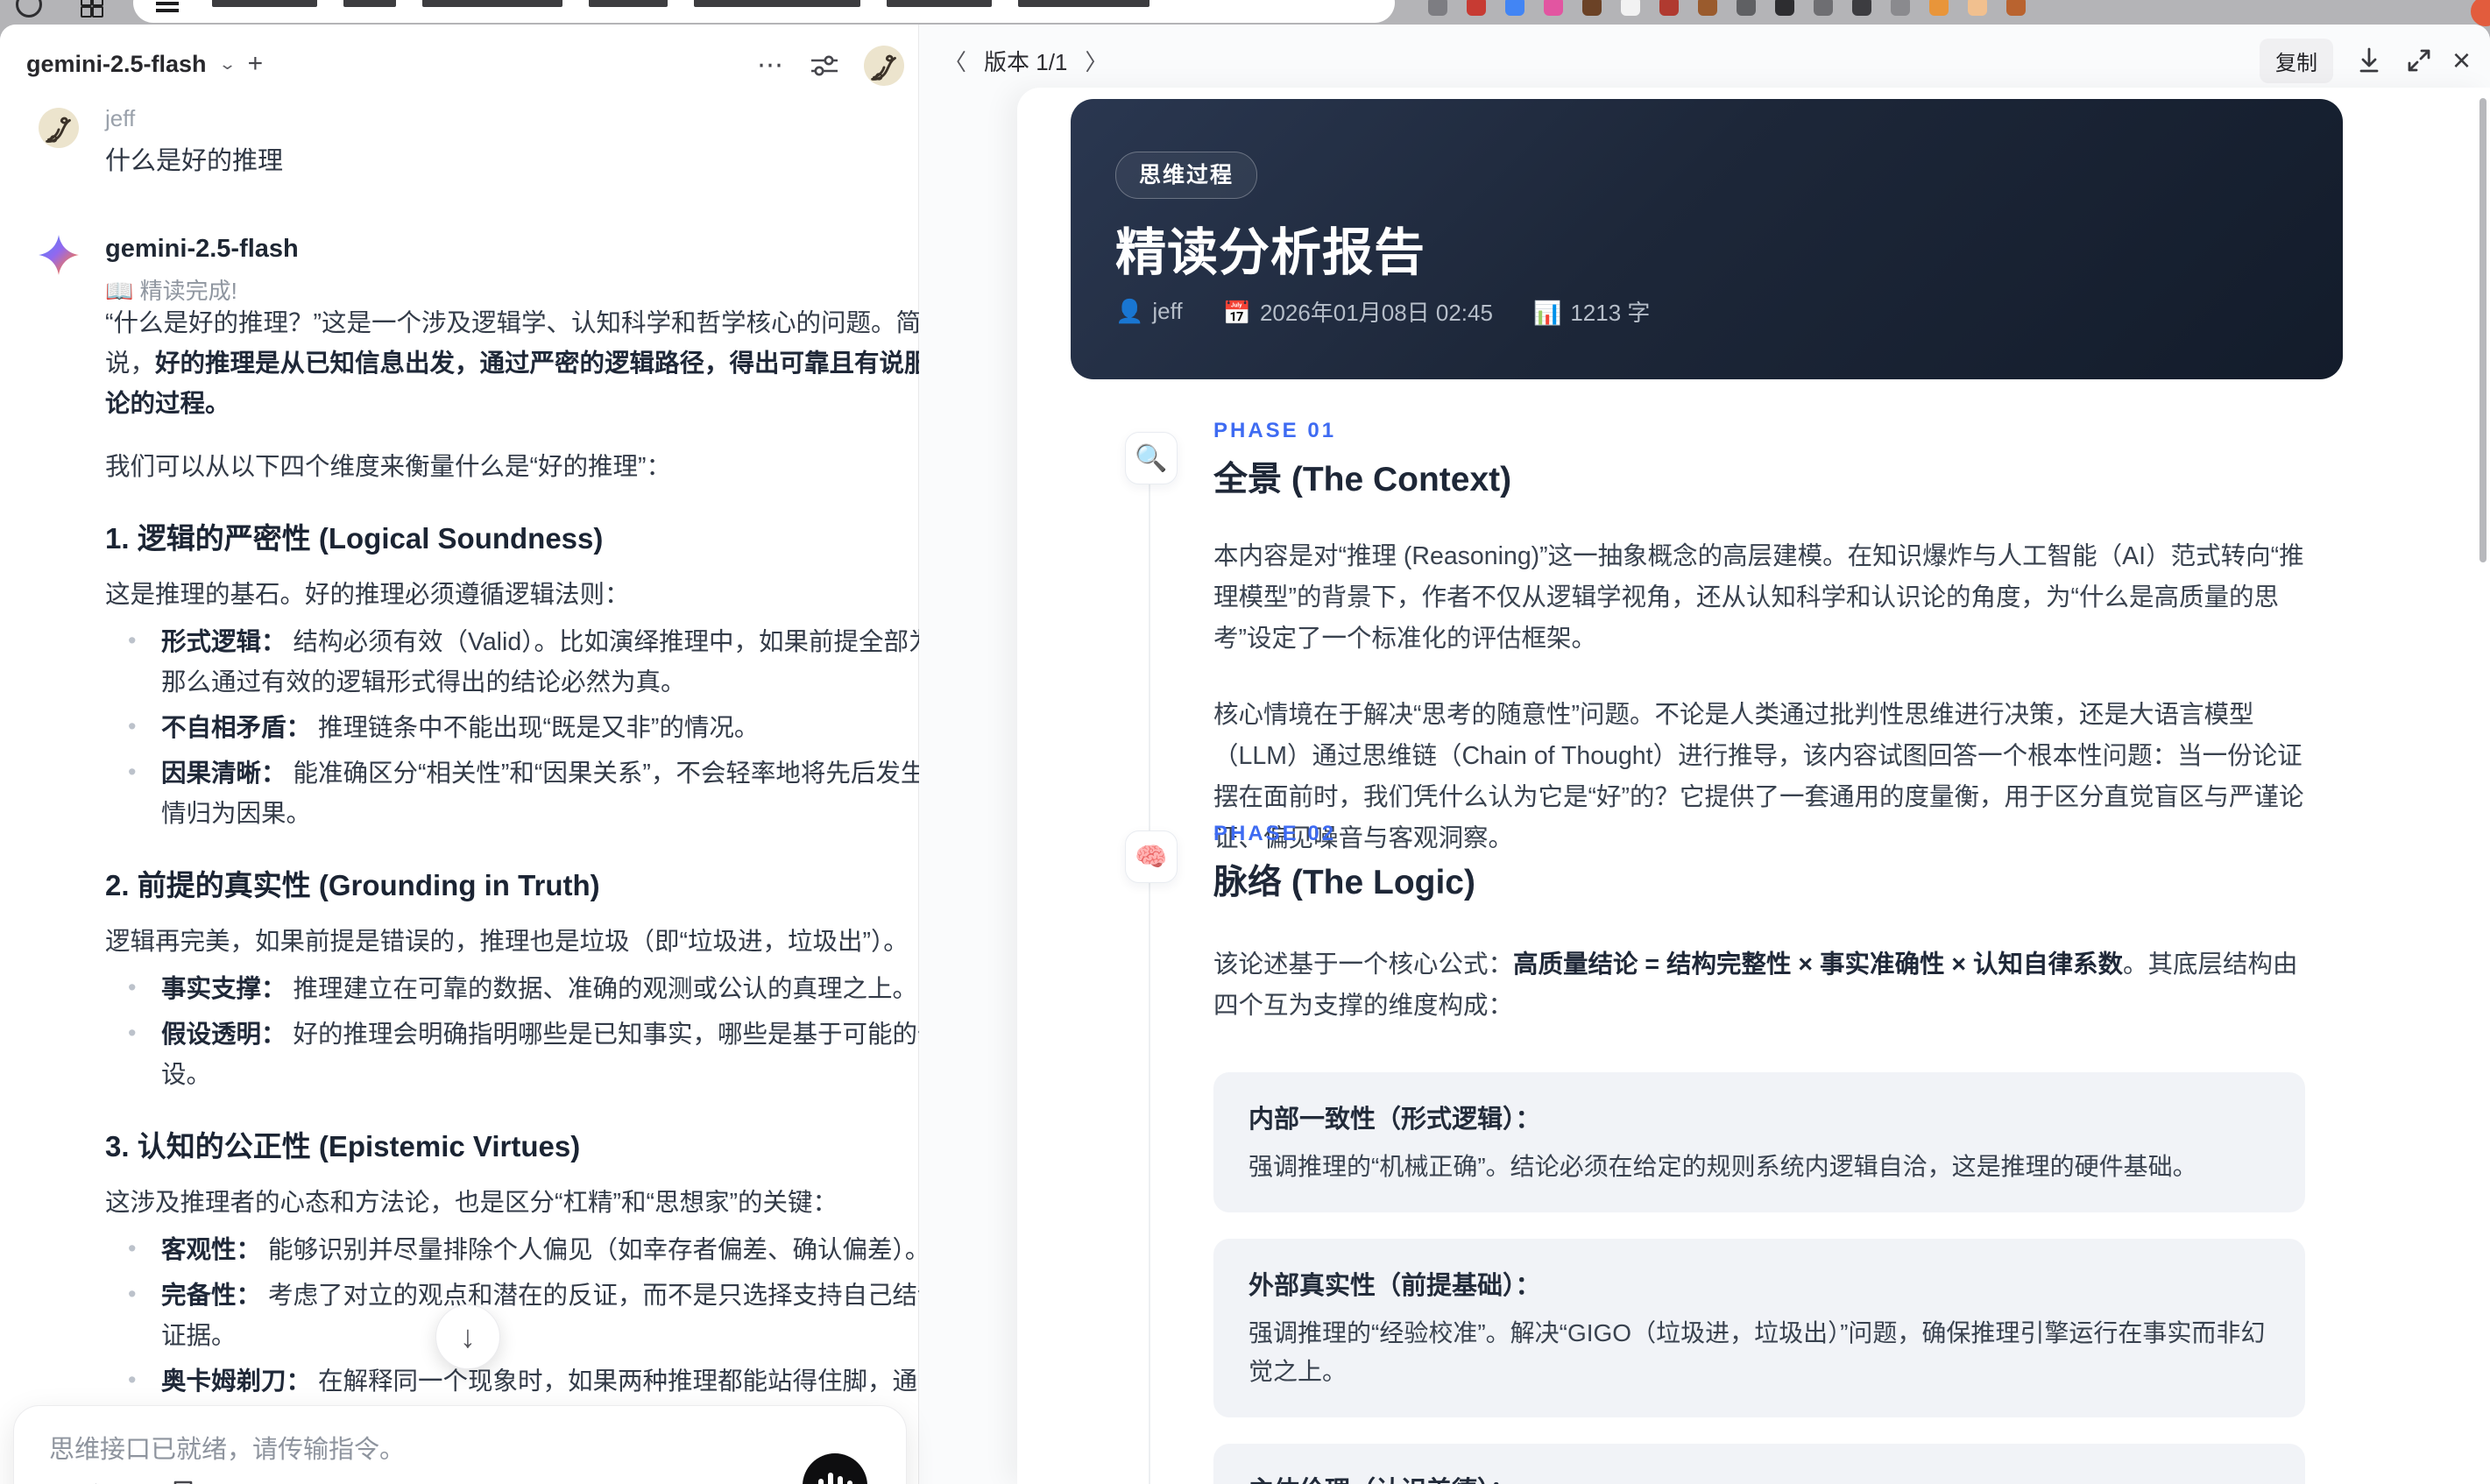  What do you see at coordinates (58, 1480) in the screenshot?
I see `attach-plus-icon: +` at bounding box center [58, 1480].